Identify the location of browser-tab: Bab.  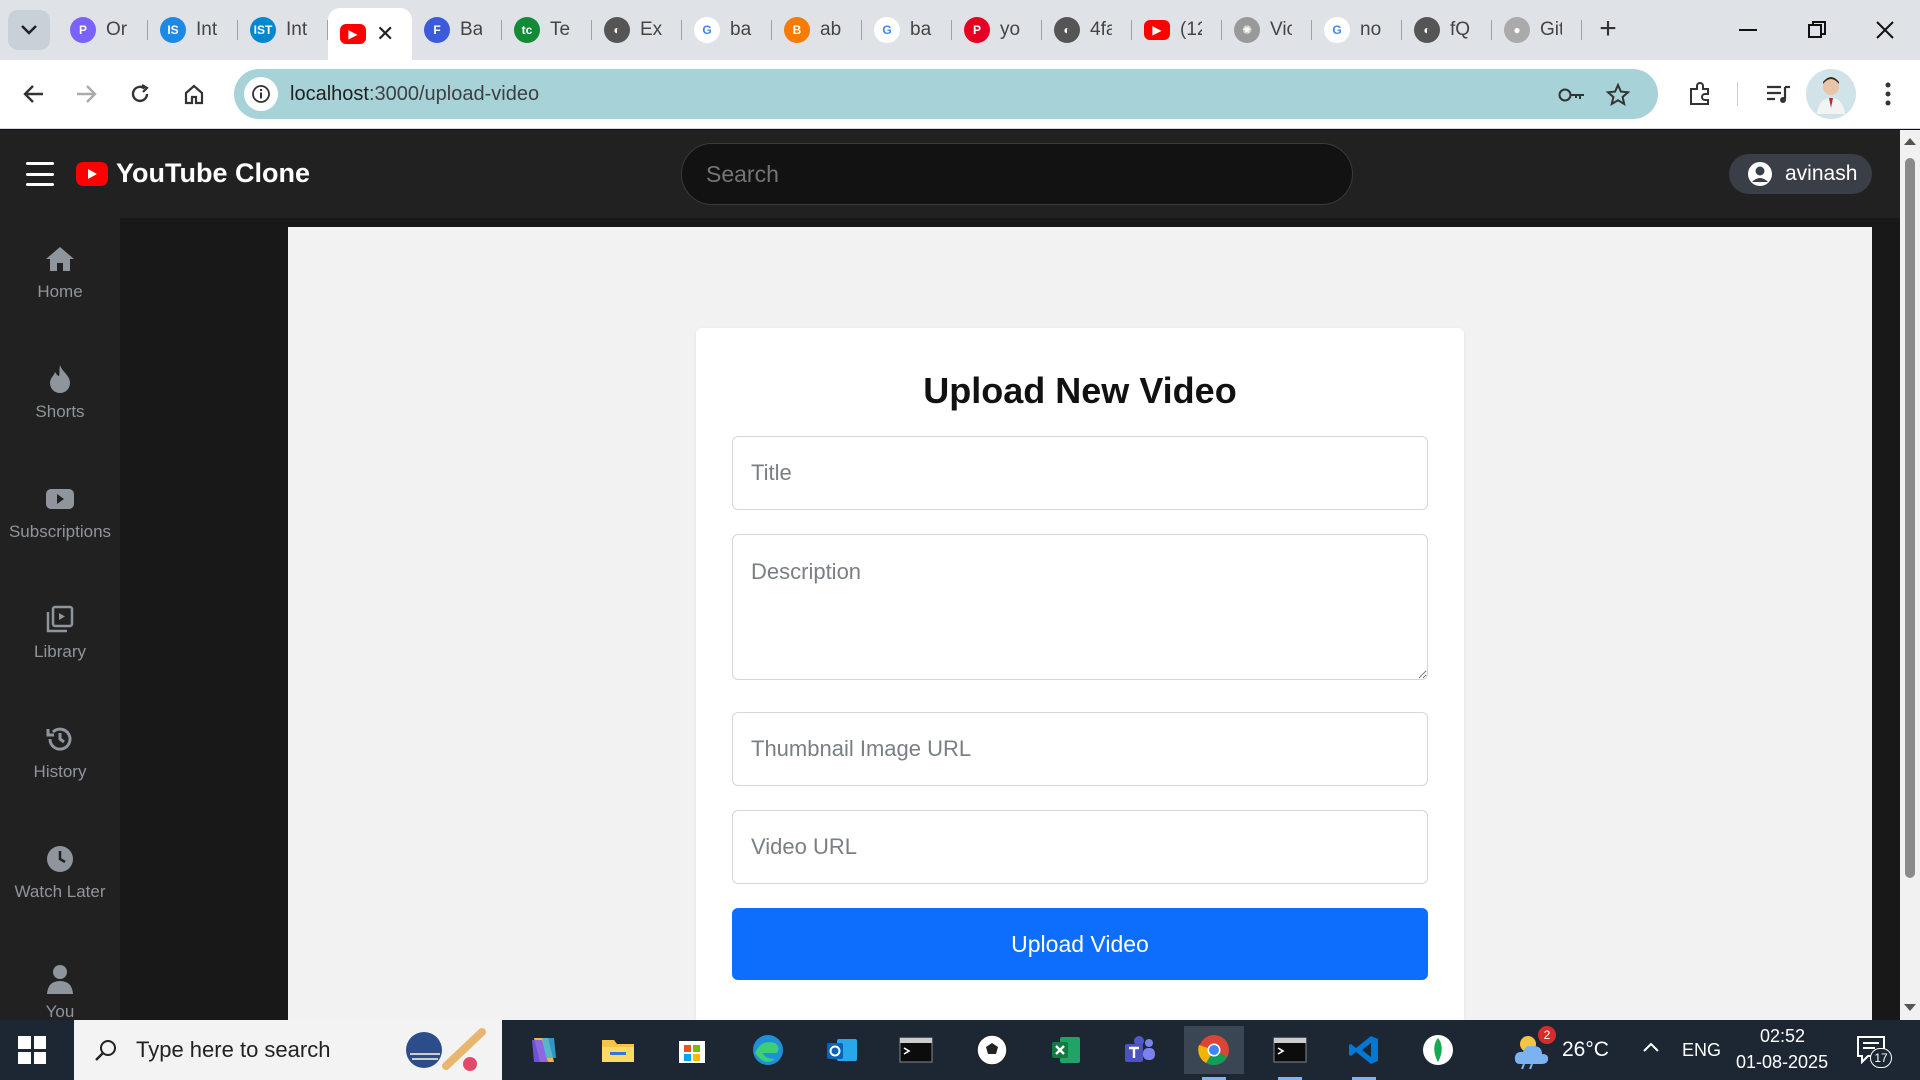
(817, 30).